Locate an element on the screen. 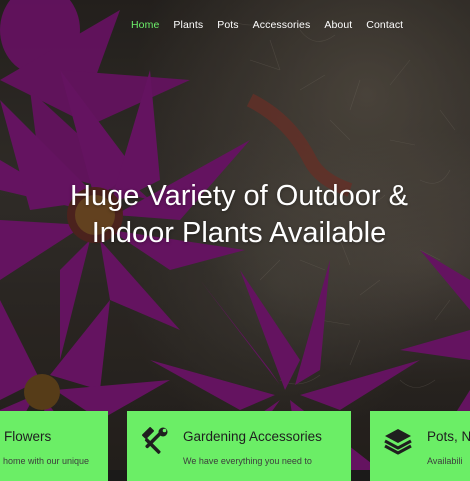 This screenshot has height=481, width=470. nav-home: Home is located at coordinates (145, 25).